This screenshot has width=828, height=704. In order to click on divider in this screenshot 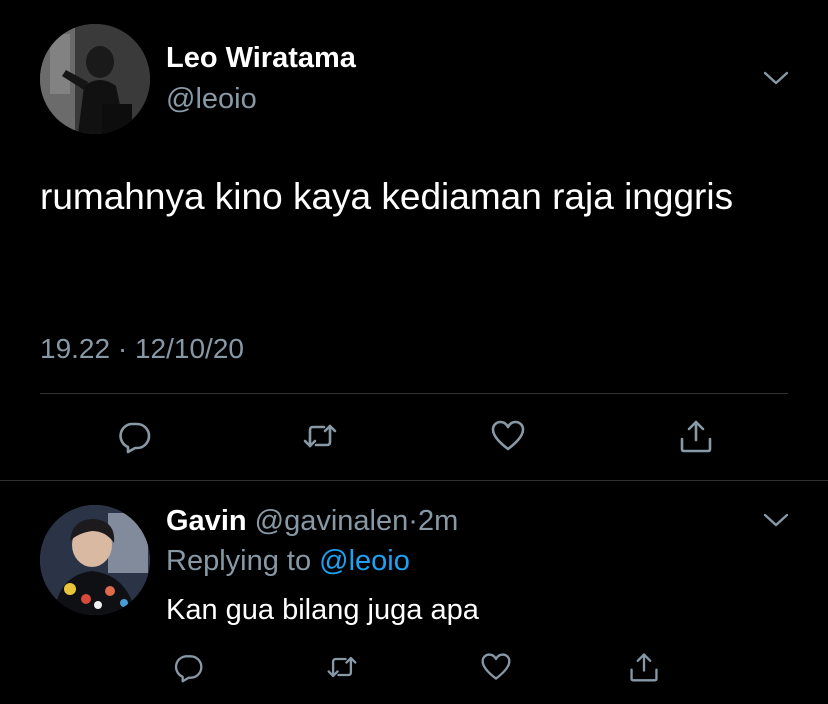, I will do `click(414, 393)`.